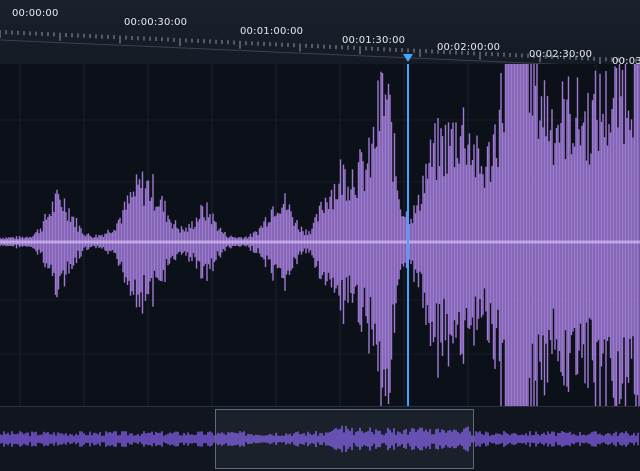  Describe the element at coordinates (374, 40) in the screenshot. I see `tick-label-3: 00:01:30:00` at that location.